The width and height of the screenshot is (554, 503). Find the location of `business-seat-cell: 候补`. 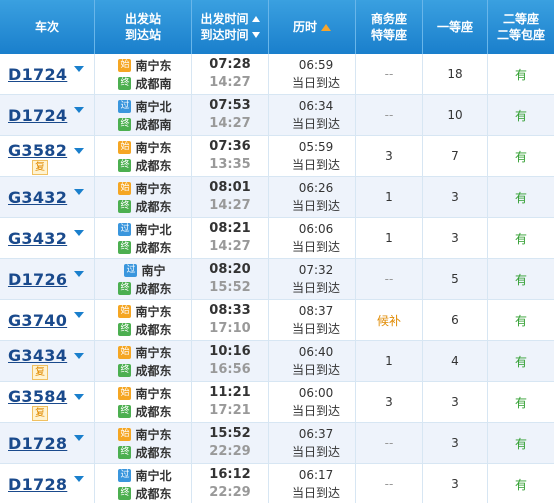

business-seat-cell: 候补 is located at coordinates (389, 320).